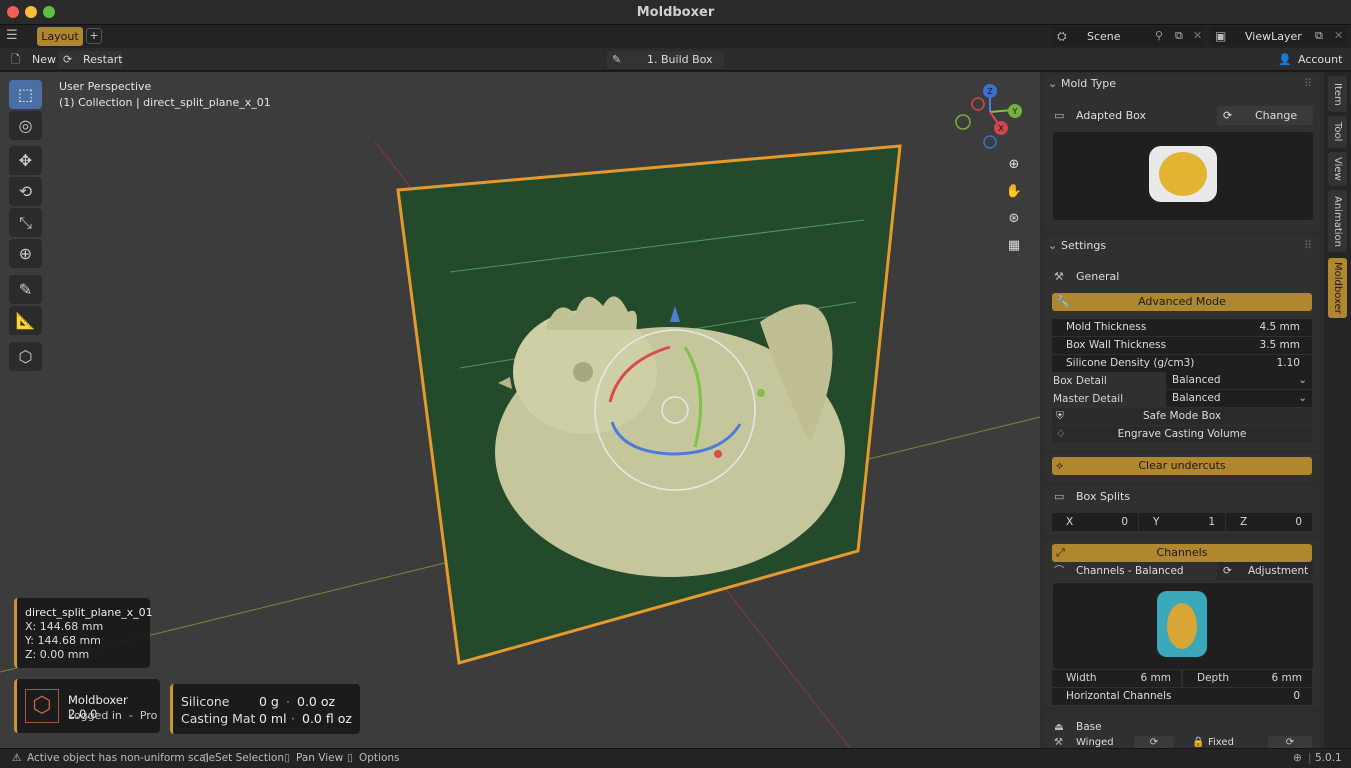 The width and height of the screenshot is (1351, 768). Describe the element at coordinates (1328, 758) in the screenshot. I see `version-label: 5.0.1` at that location.